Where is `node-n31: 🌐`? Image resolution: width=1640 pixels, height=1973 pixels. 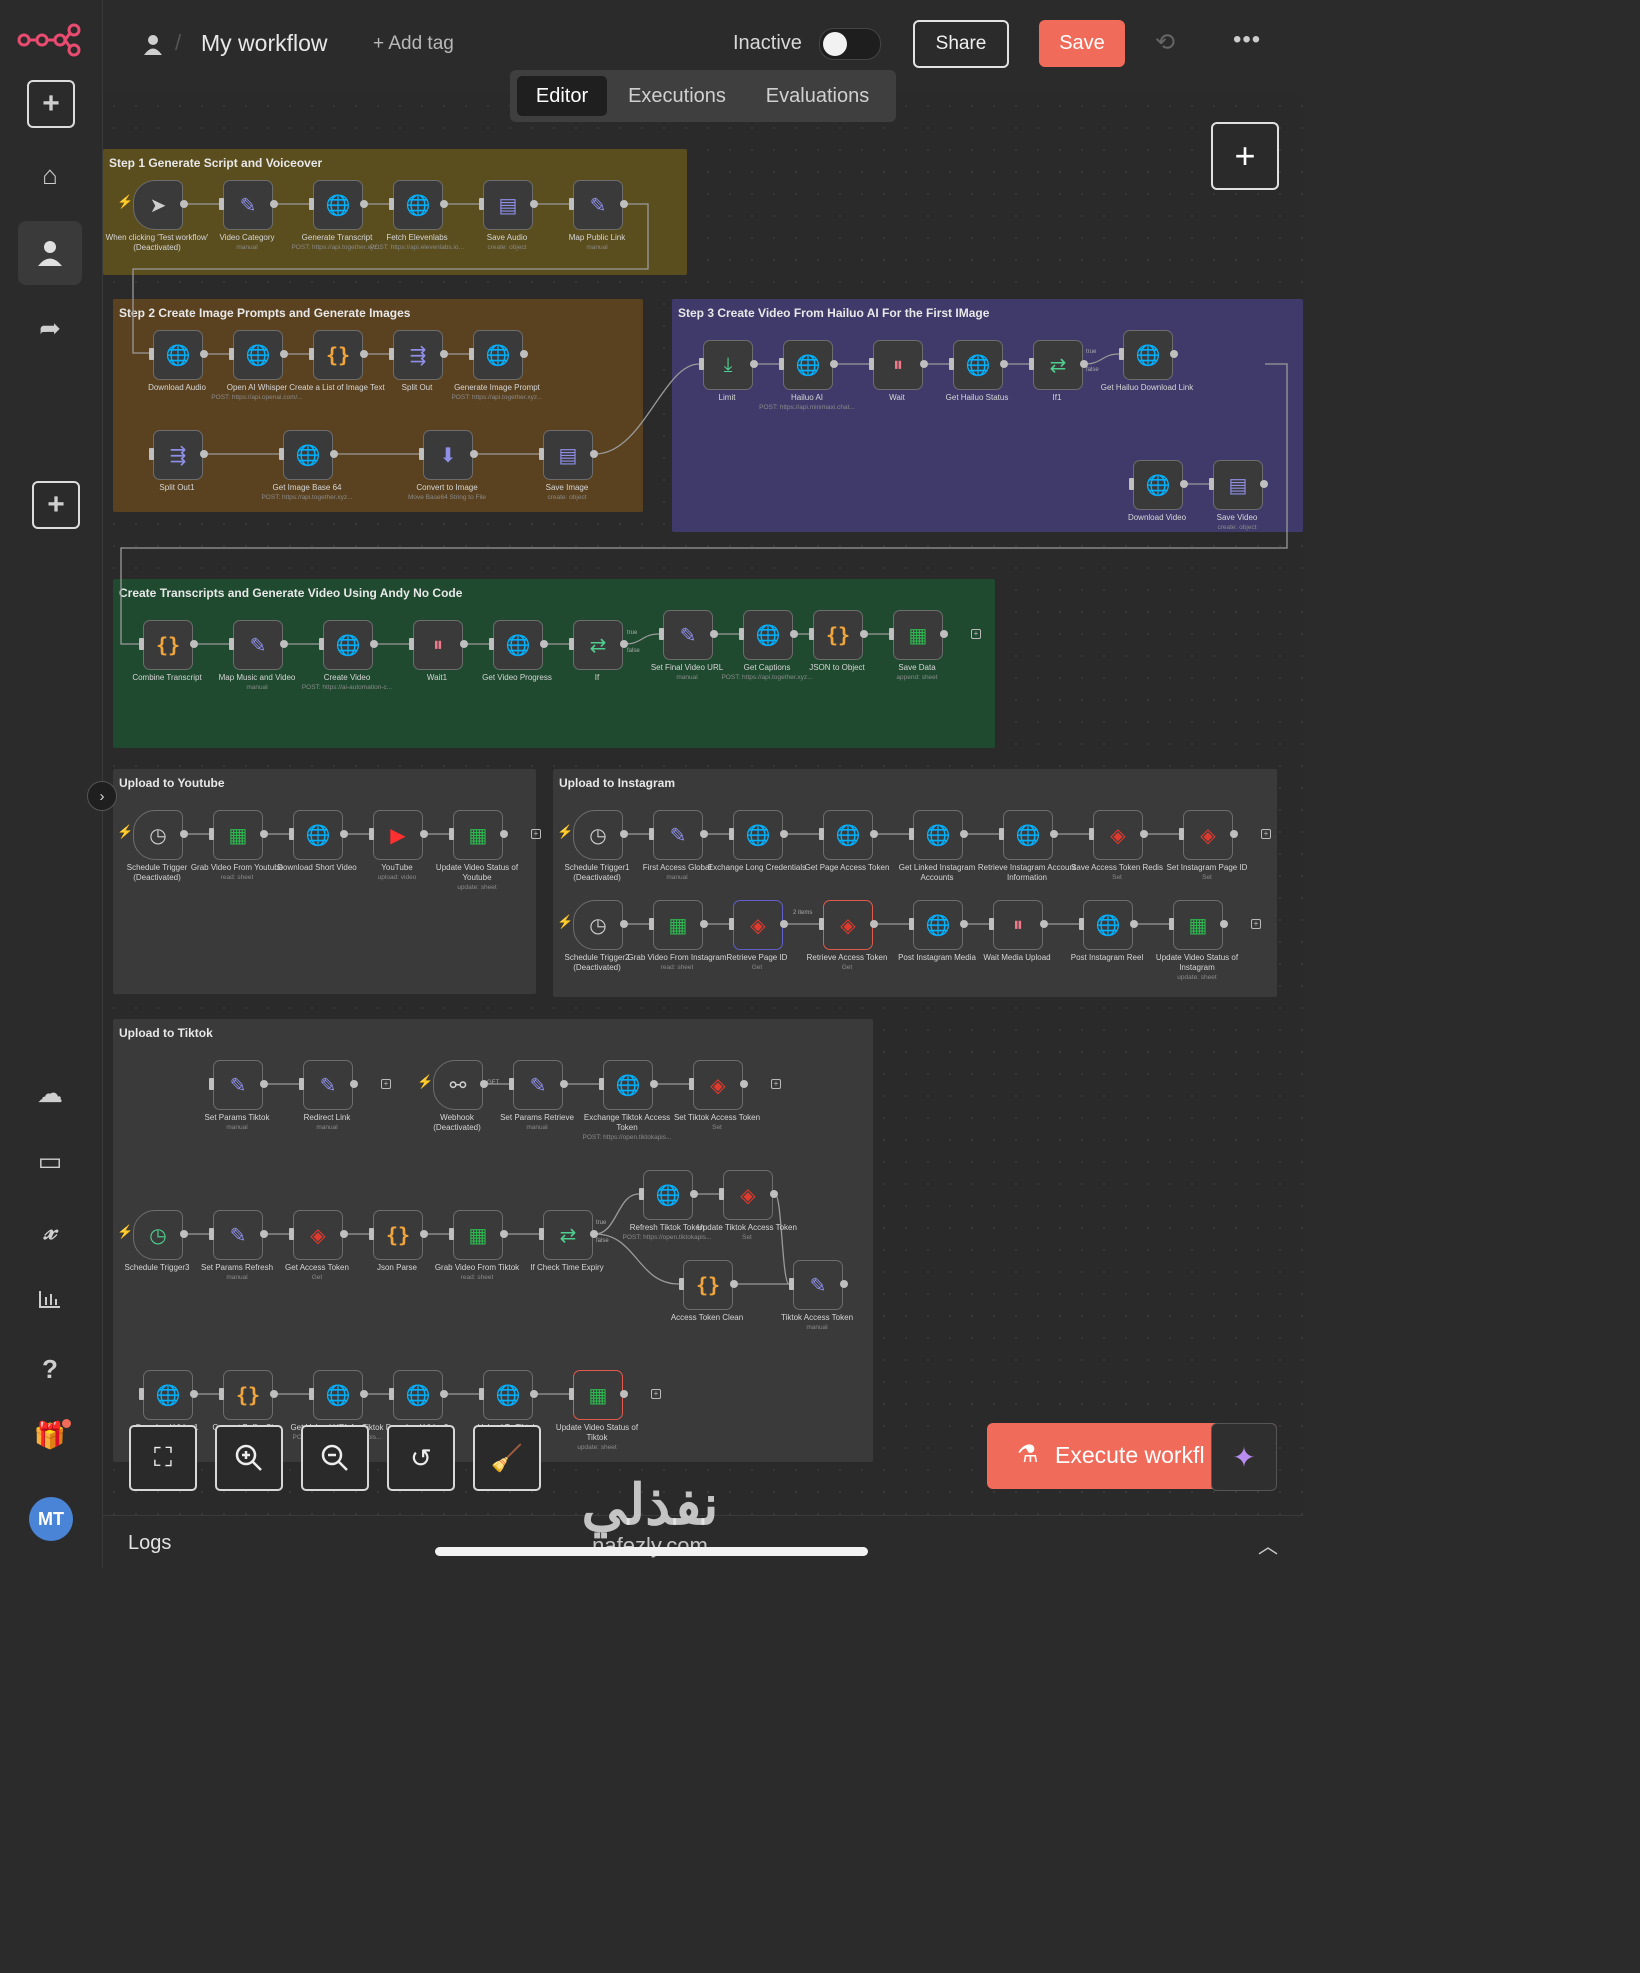
node-n31: 🌐 is located at coordinates (768, 635).